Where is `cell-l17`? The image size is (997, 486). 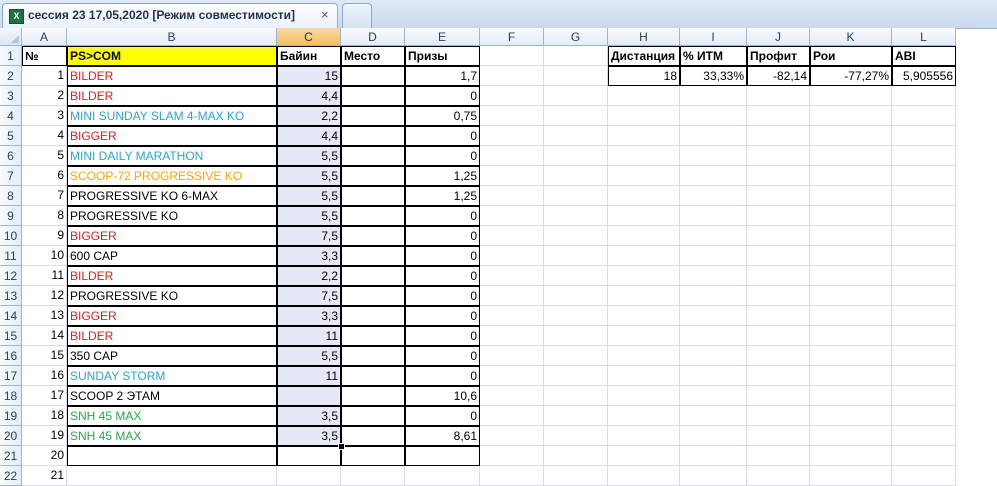 cell-l17 is located at coordinates (924, 376).